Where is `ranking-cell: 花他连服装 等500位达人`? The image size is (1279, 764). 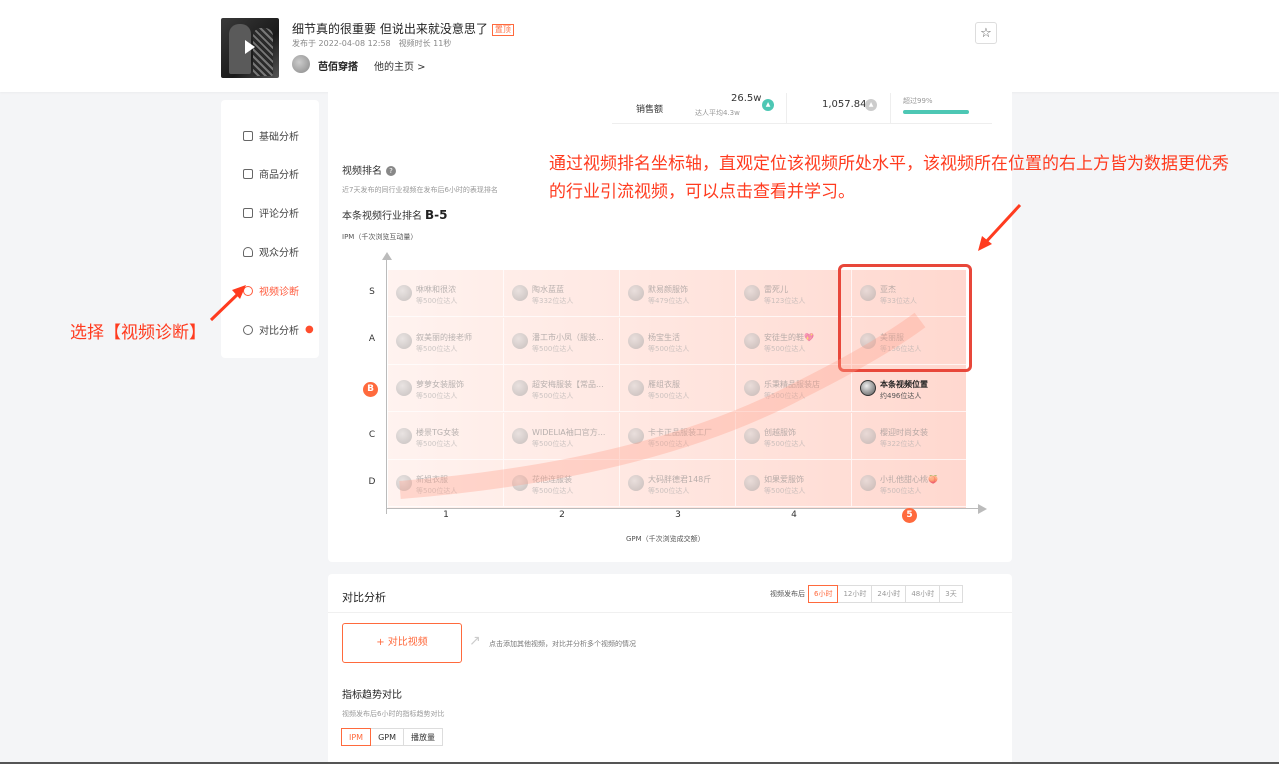
ranking-cell: 花他连服装 等500位达人 is located at coordinates (562, 484).